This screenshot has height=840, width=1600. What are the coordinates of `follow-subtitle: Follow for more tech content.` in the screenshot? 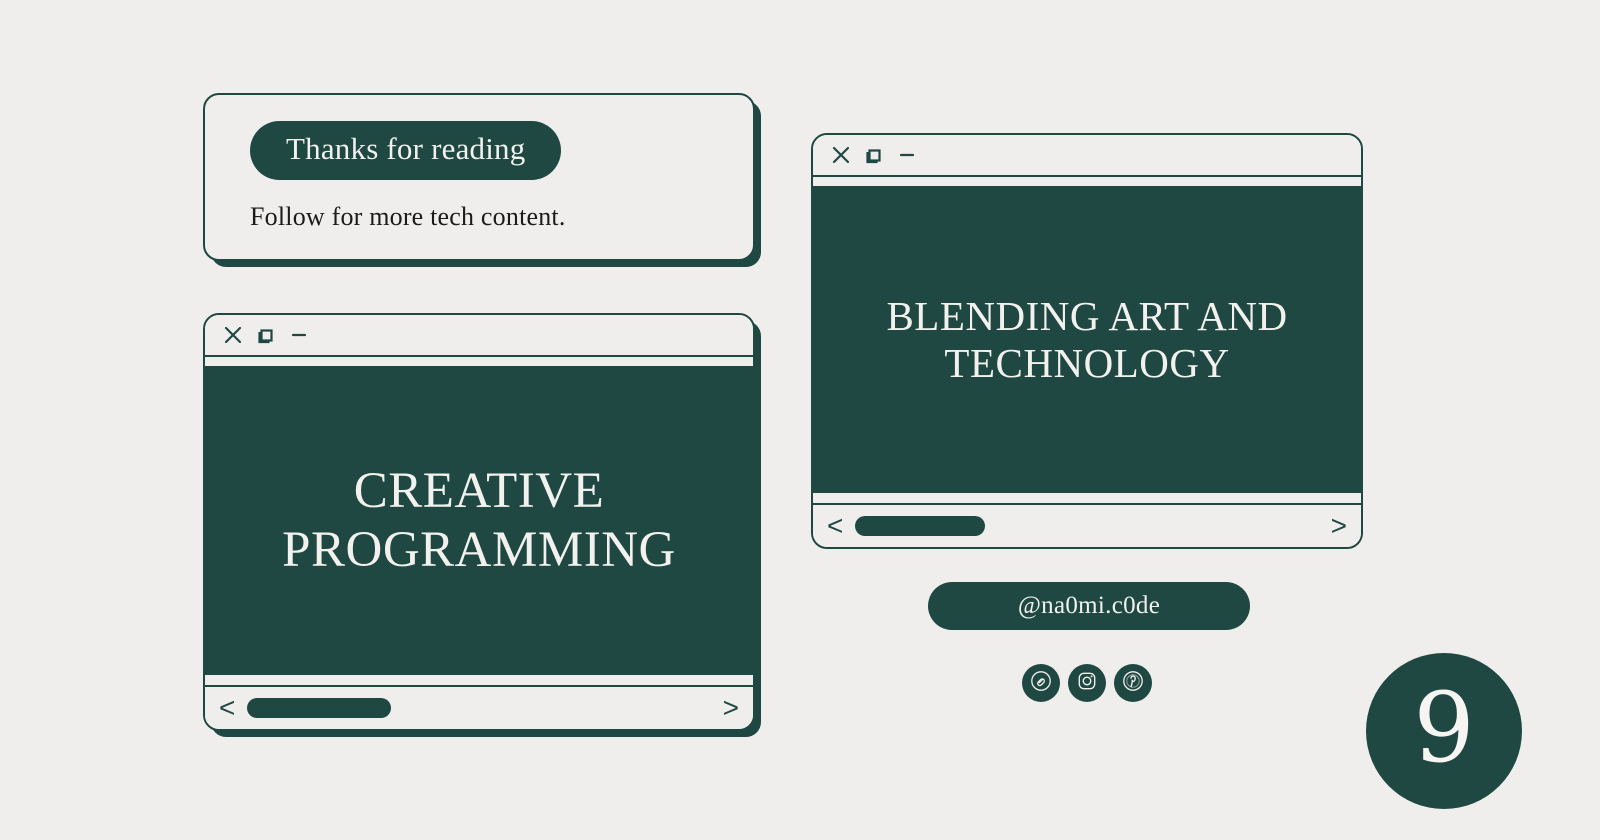 It's located at (408, 217).